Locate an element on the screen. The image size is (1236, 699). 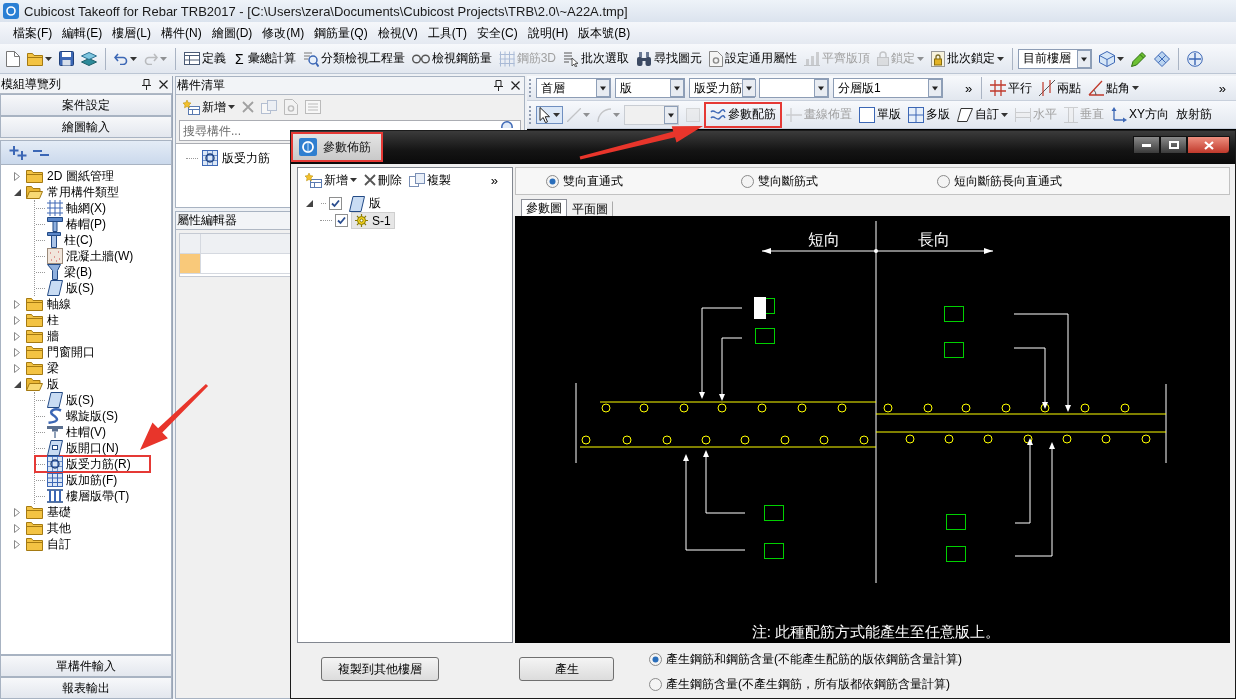
section-button: 報表輸出 is located at coordinates (86, 688).